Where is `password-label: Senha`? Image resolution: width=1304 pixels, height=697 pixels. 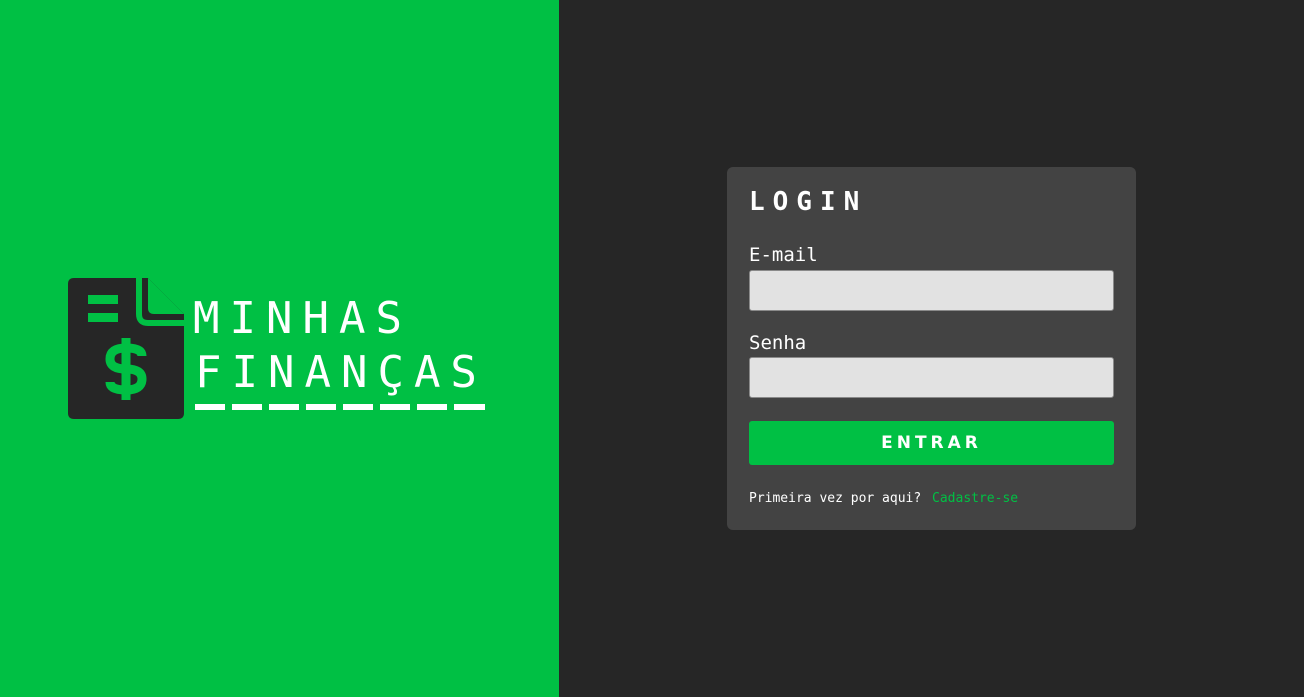
password-label: Senha is located at coordinates (778, 343).